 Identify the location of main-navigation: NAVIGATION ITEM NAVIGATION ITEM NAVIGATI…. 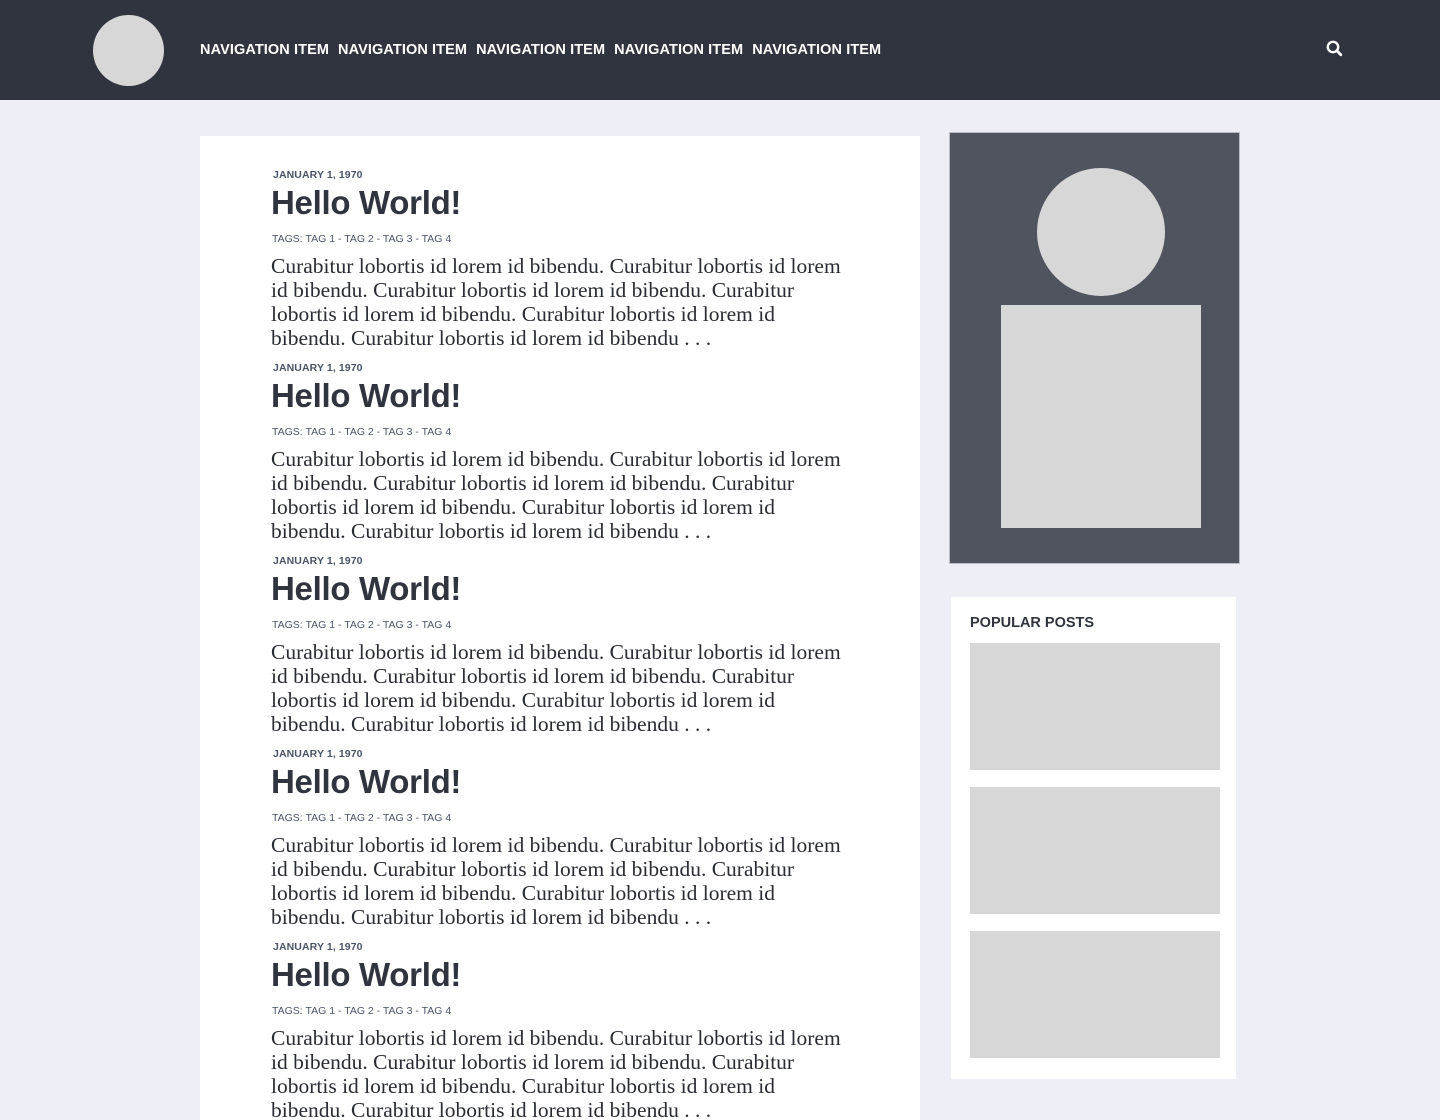
(545, 50).